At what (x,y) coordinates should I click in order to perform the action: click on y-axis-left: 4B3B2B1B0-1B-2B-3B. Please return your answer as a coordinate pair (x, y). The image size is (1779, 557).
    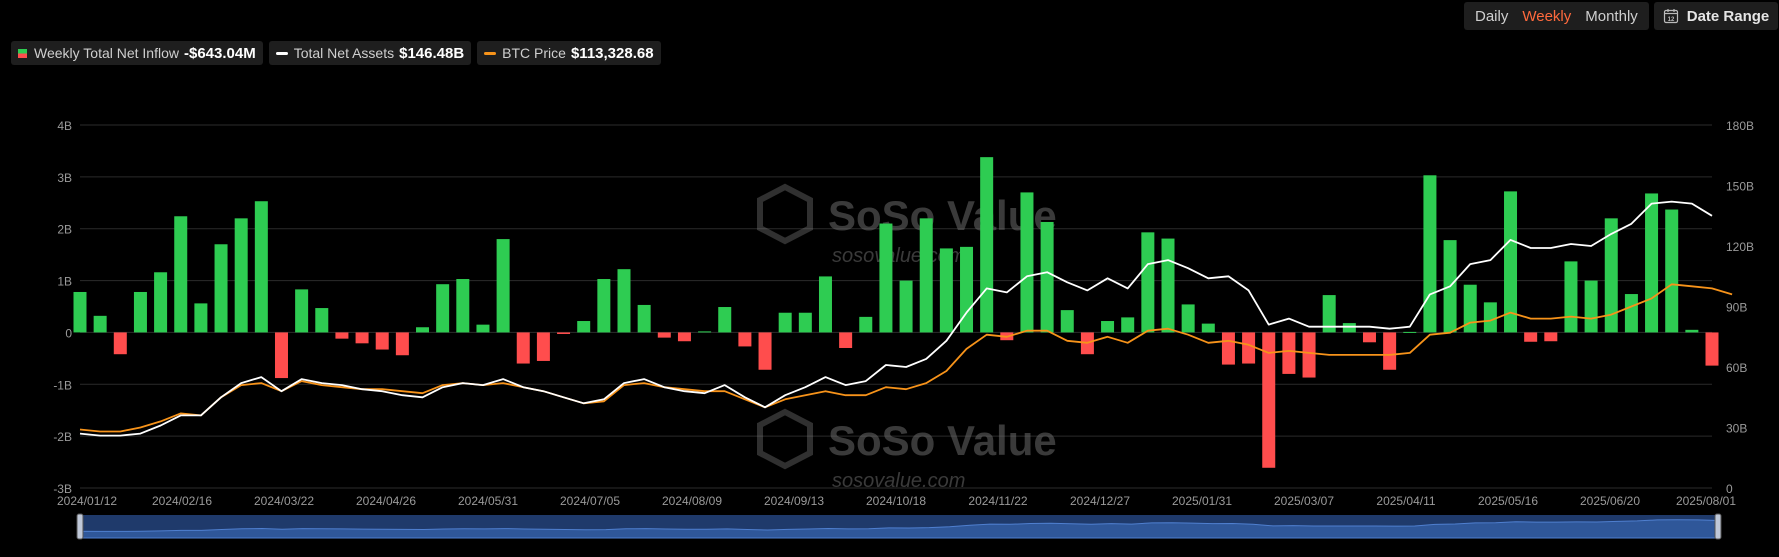
    Looking at the image, I should click on (62, 307).